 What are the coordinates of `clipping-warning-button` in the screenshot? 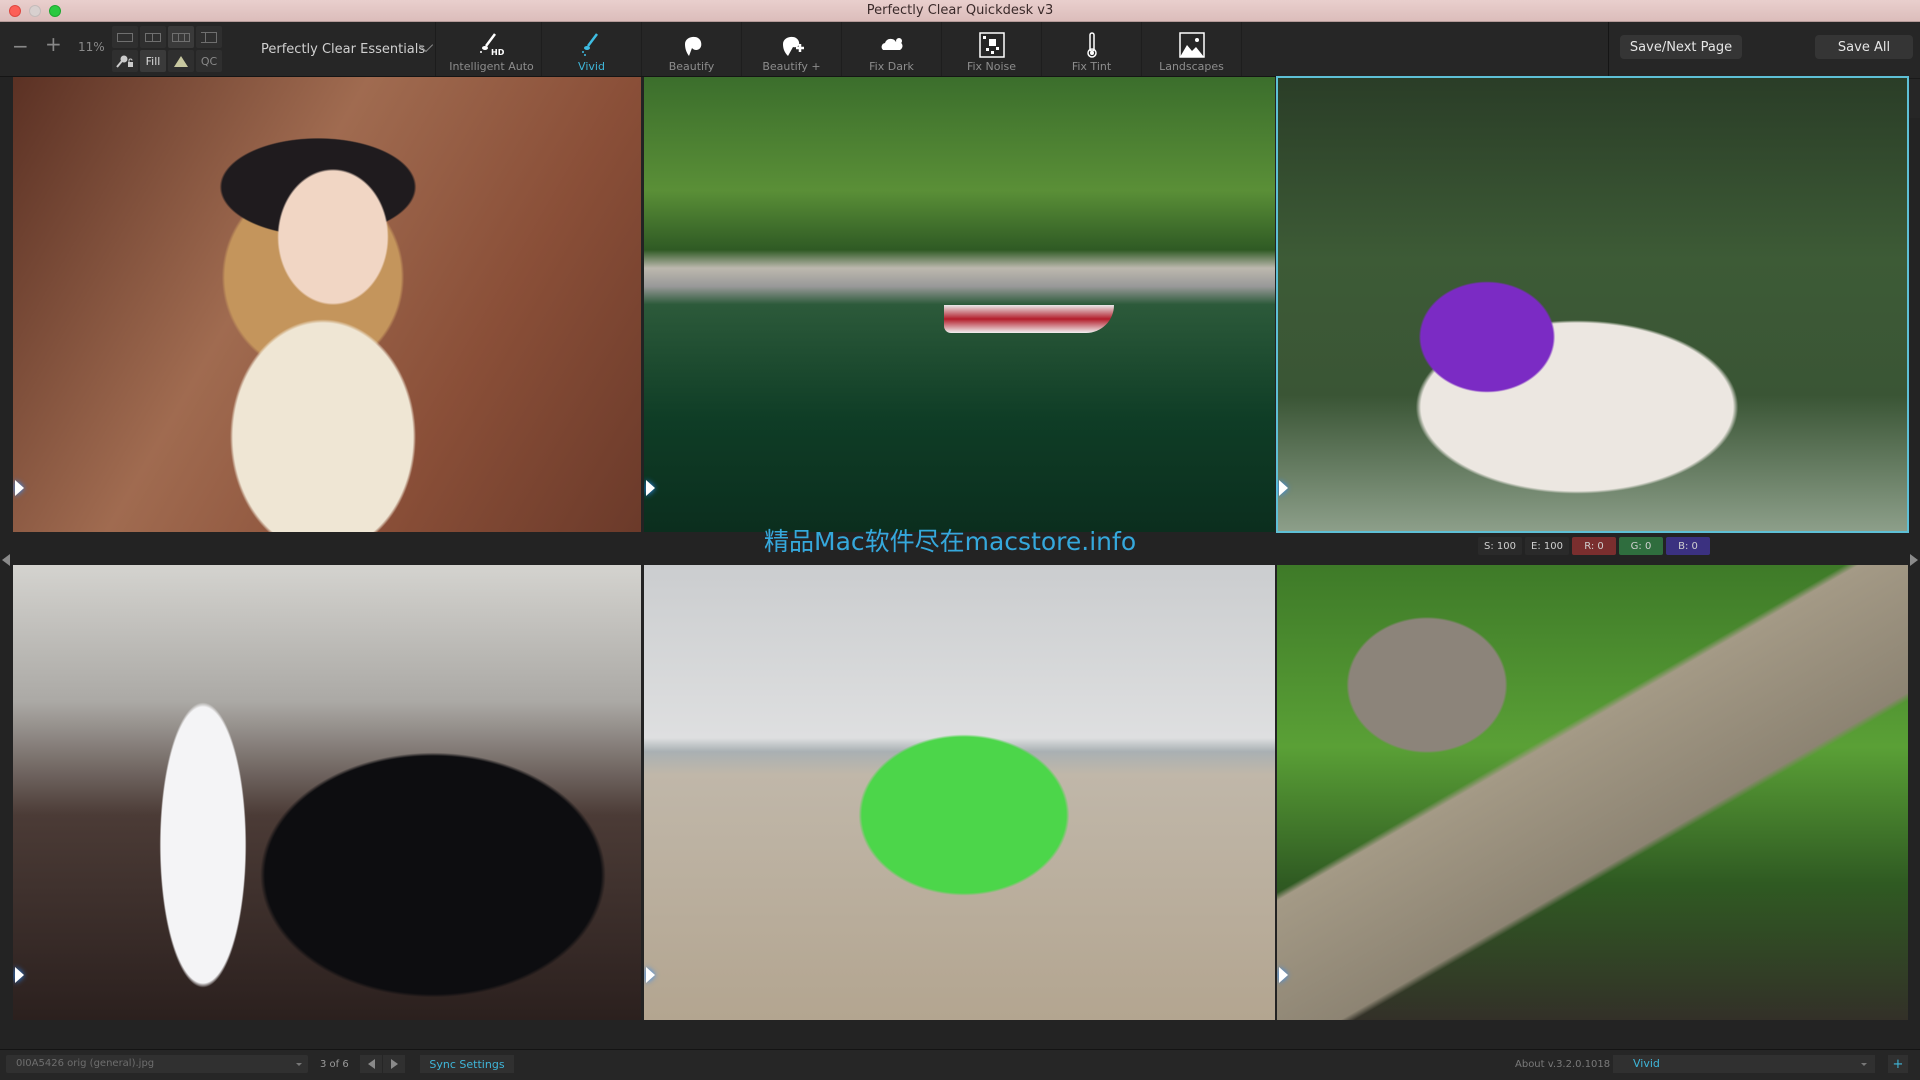 It's located at (181, 61).